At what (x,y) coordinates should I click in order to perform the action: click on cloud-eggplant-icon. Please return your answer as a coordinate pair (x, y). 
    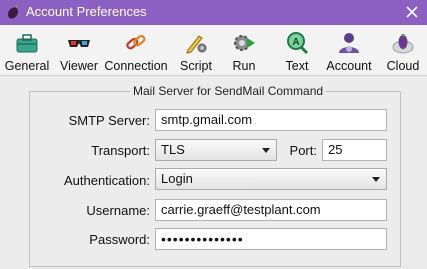
    Looking at the image, I should click on (403, 44).